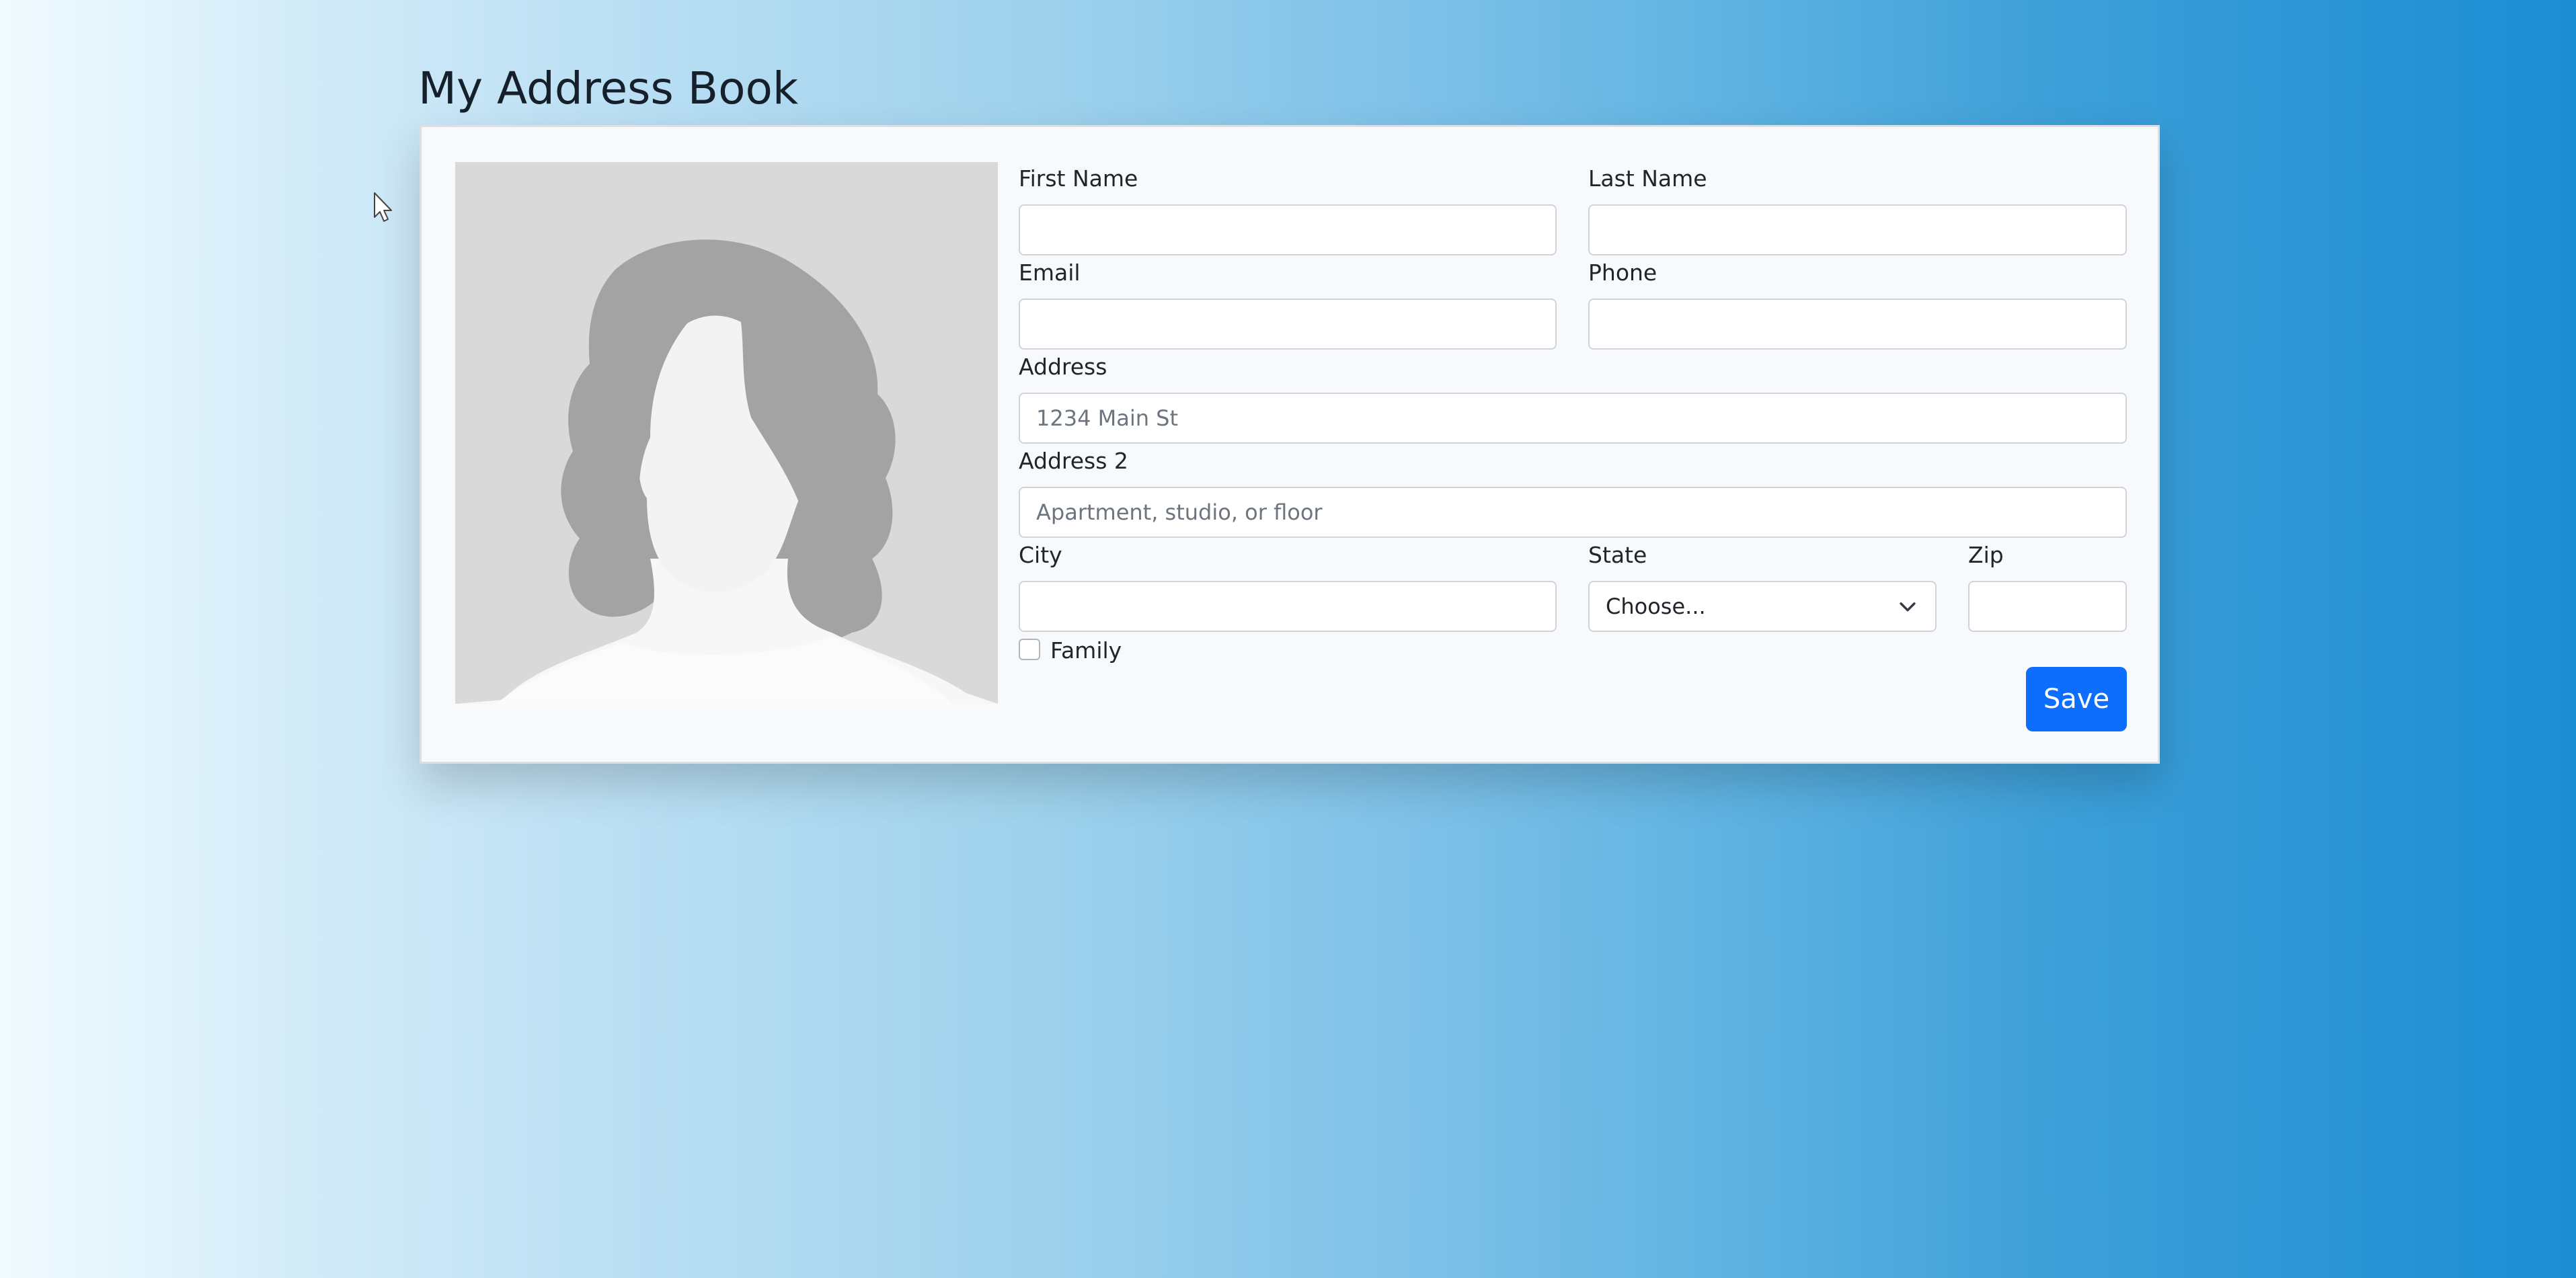 Image resolution: width=2576 pixels, height=1278 pixels. What do you see at coordinates (1986, 555) in the screenshot?
I see `zip-label: Zip` at bounding box center [1986, 555].